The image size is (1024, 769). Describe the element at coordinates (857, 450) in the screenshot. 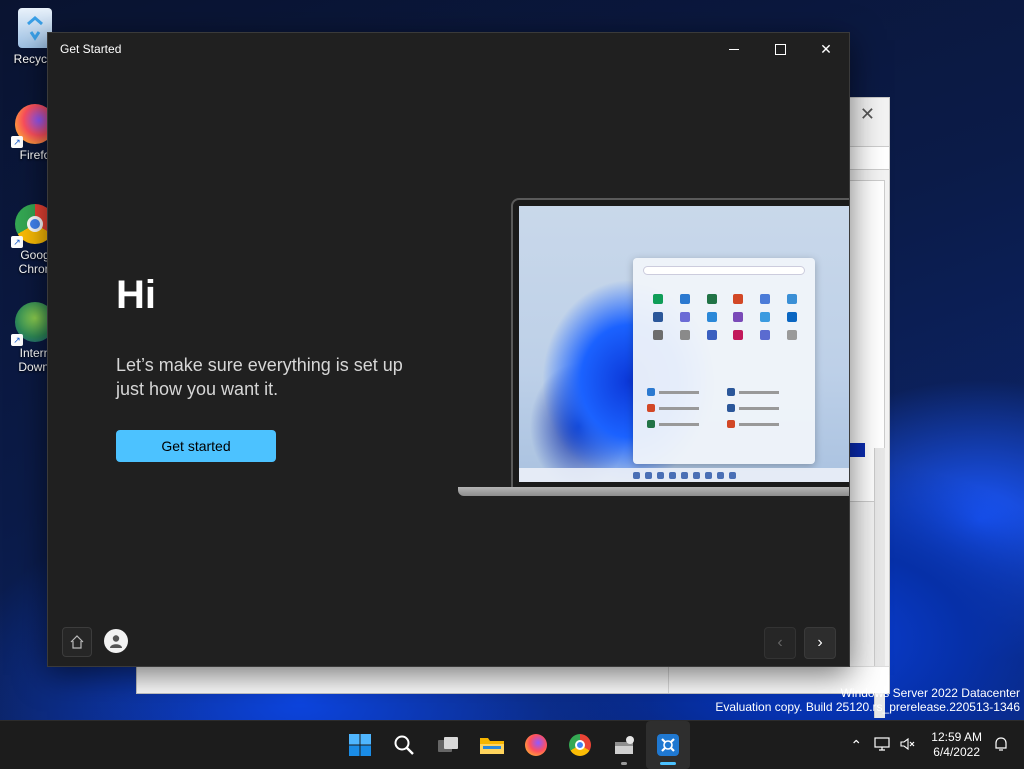

I see `background-window-selection` at that location.